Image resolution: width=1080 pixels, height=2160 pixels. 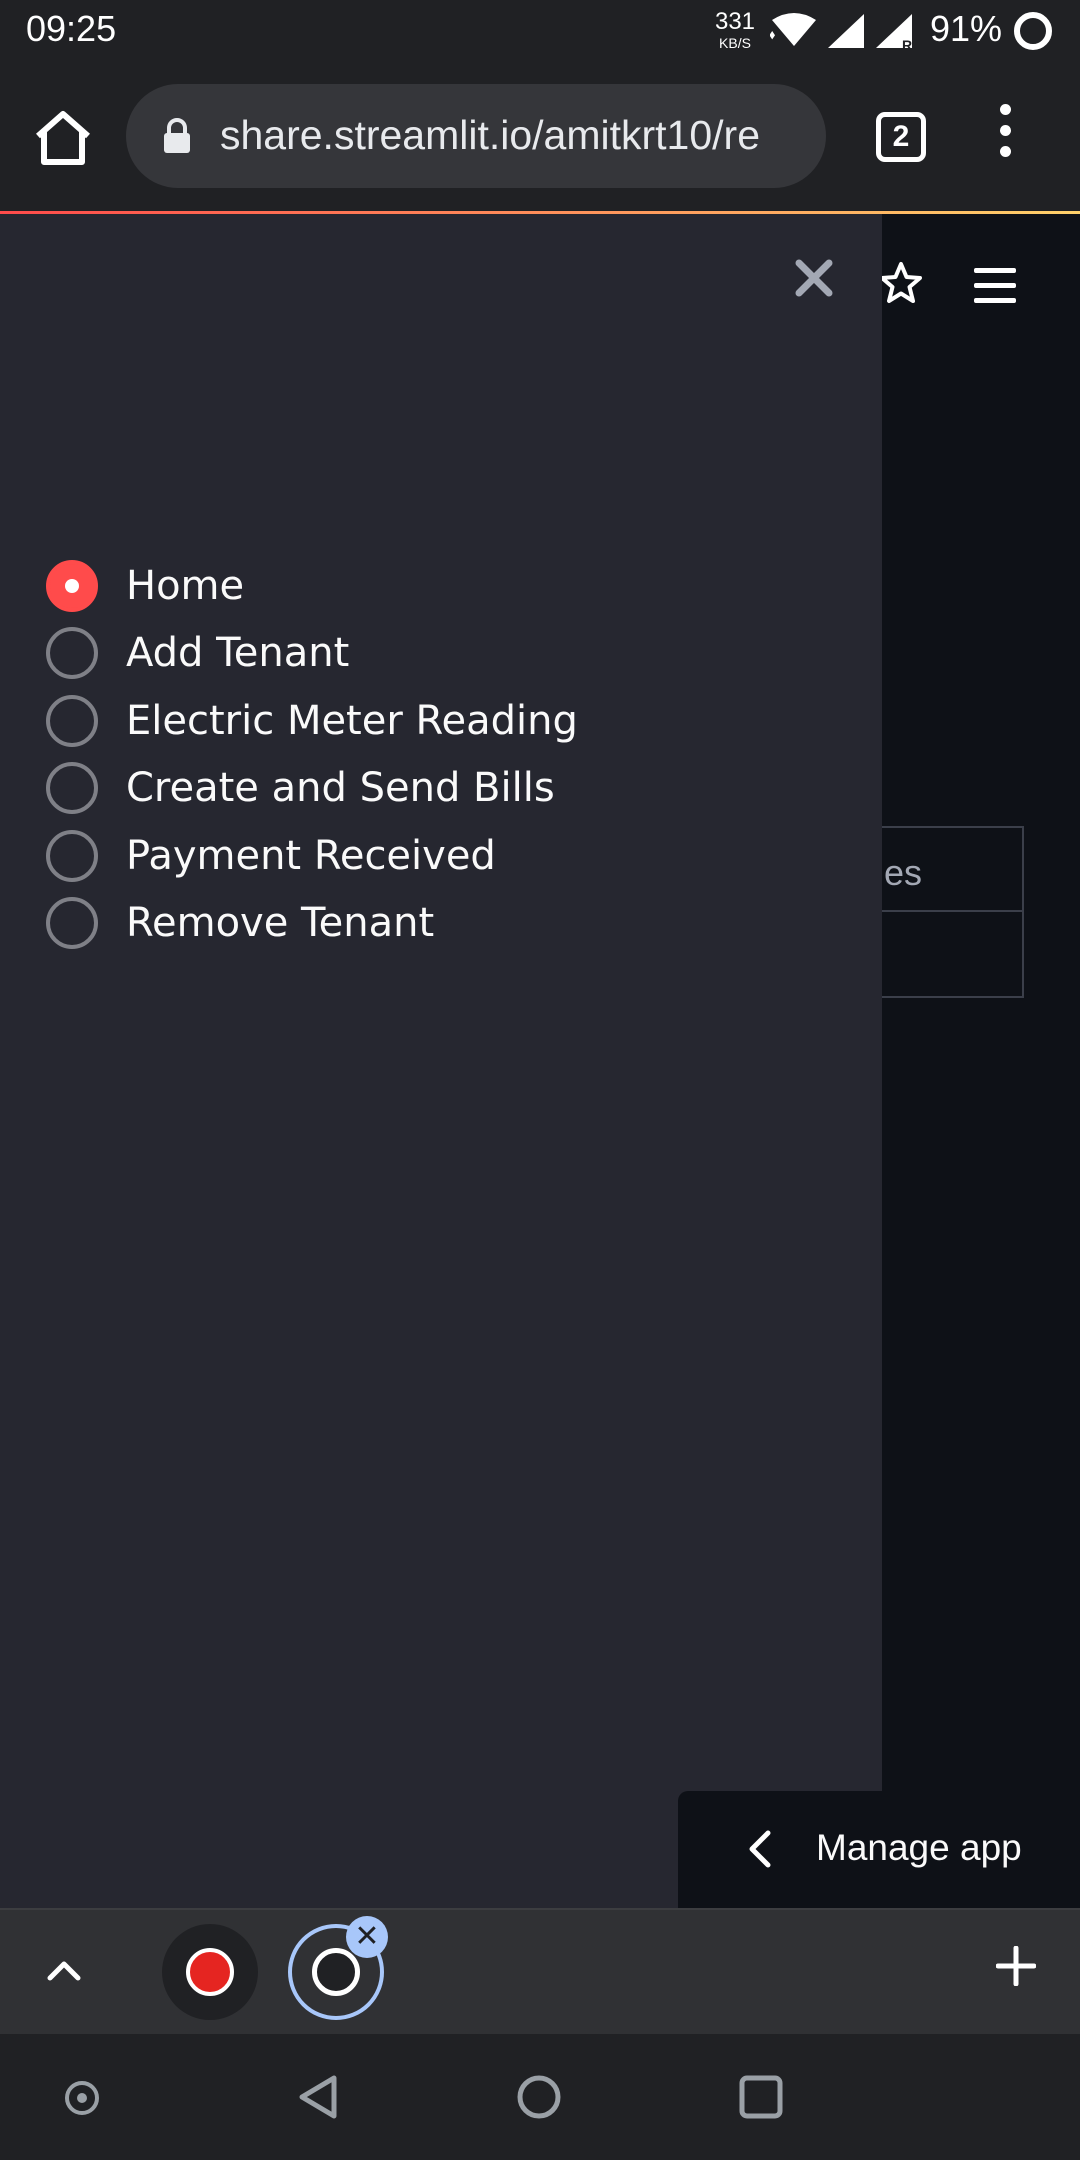 I want to click on table-cell: es, so click(x=903, y=872).